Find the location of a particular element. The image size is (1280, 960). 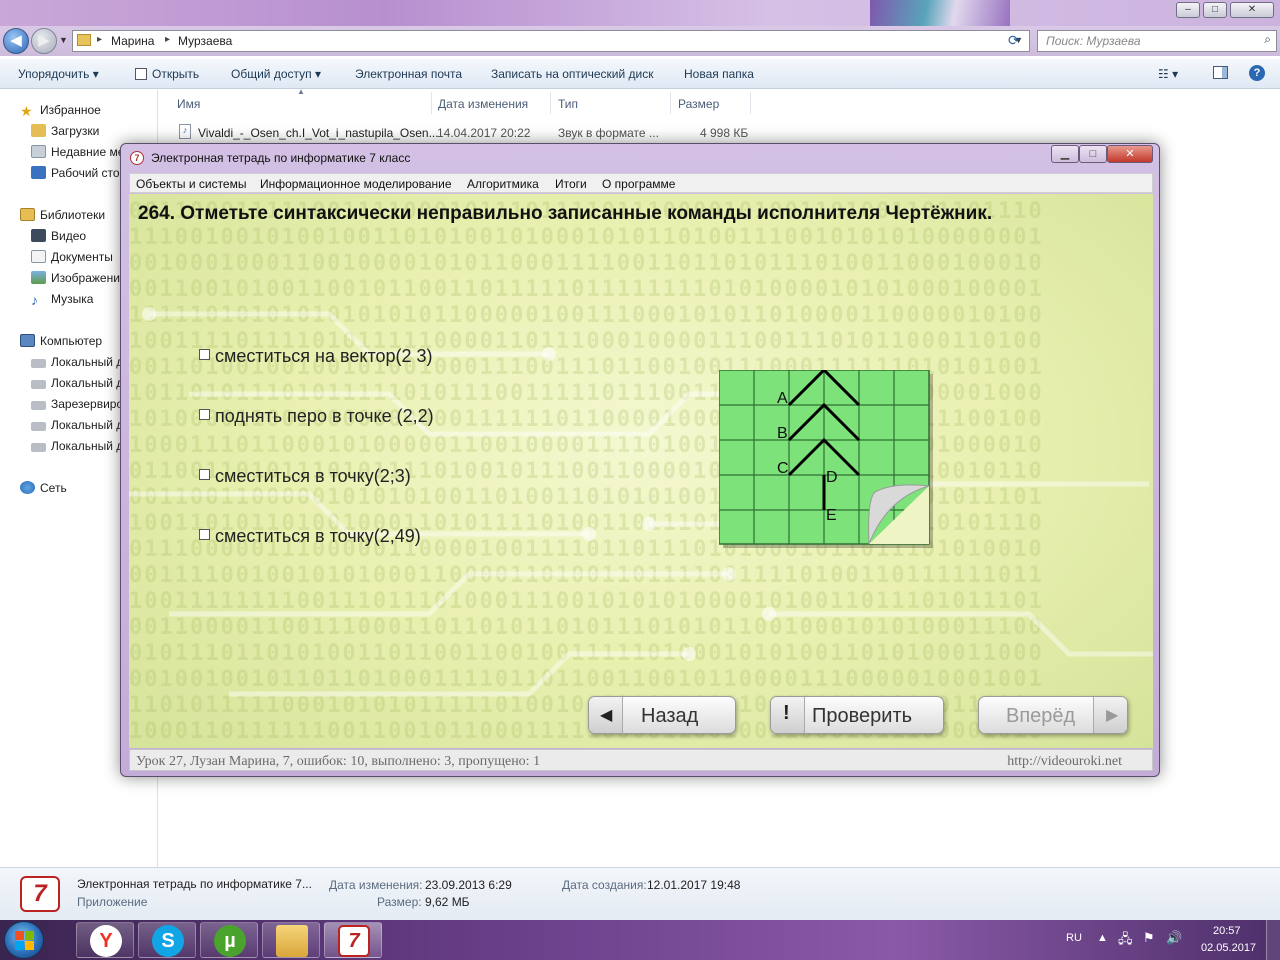

volume-icon: 🔊 is located at coordinates (1174, 938).